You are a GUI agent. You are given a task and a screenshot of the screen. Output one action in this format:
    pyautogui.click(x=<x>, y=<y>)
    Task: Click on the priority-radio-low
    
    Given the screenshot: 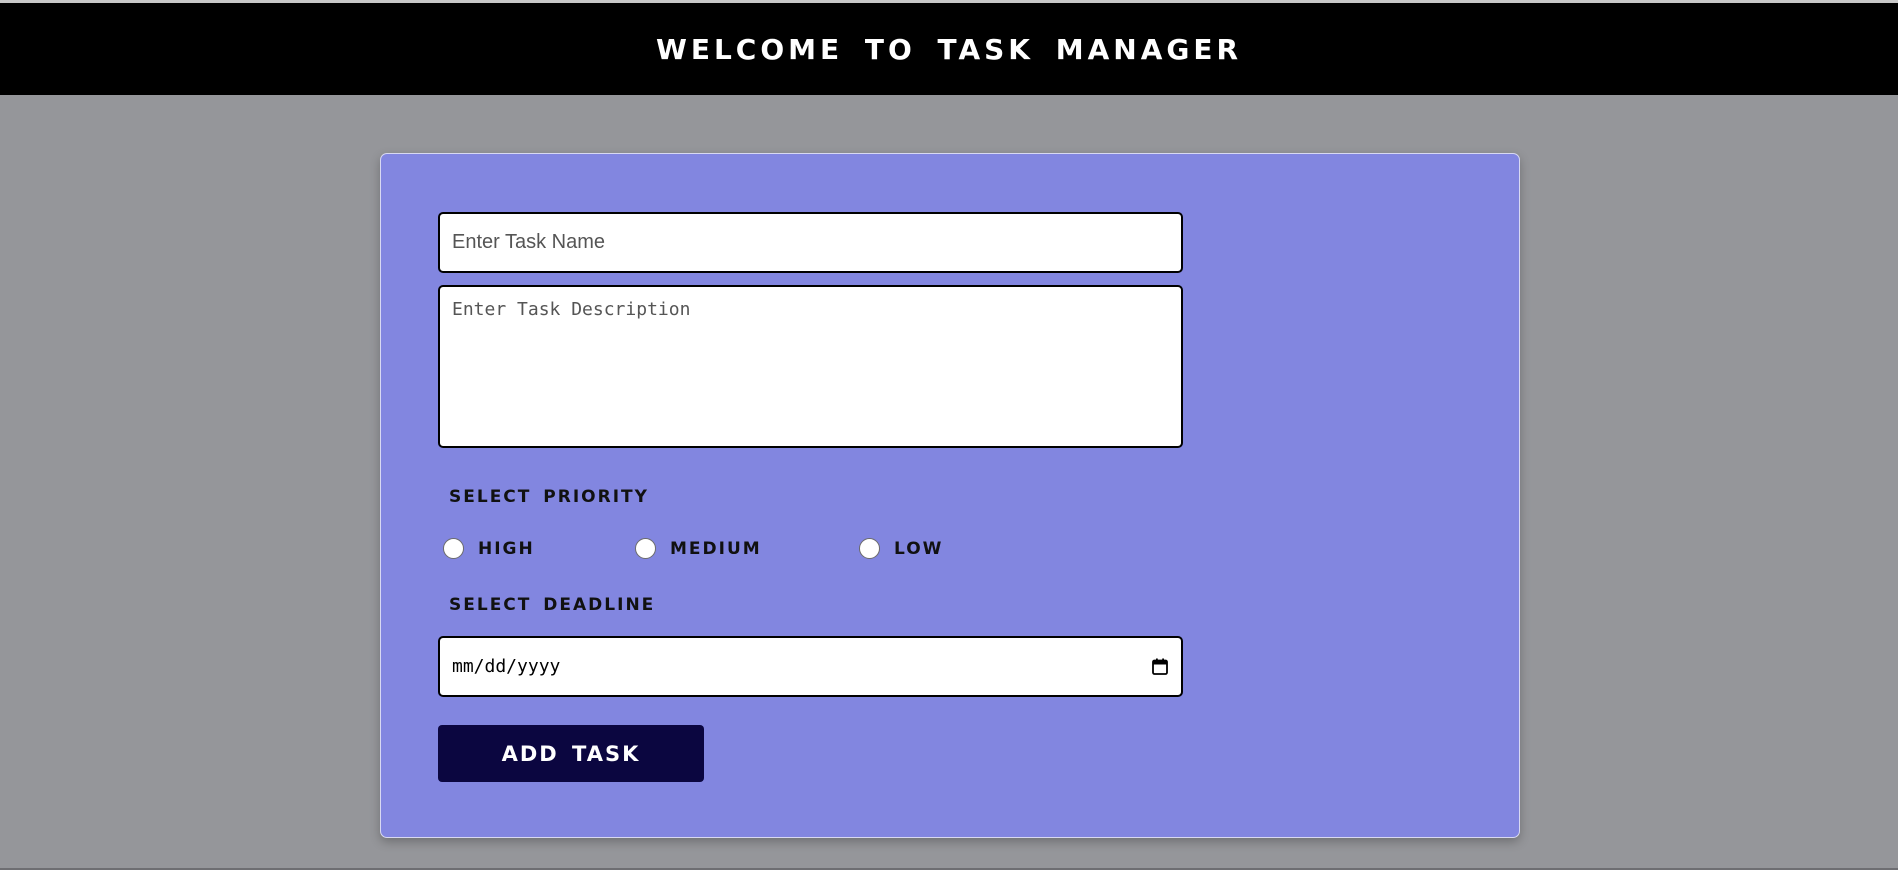 What is the action you would take?
    pyautogui.click(x=869, y=548)
    